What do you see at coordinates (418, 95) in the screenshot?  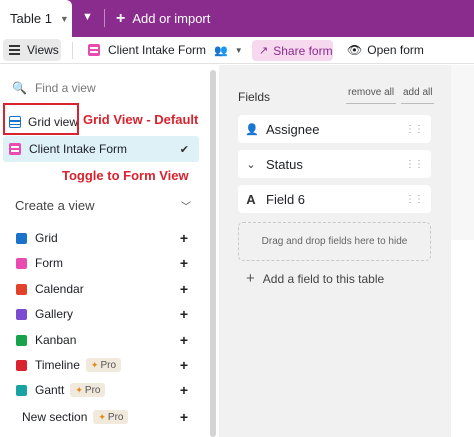 I see `add-all-button: add all` at bounding box center [418, 95].